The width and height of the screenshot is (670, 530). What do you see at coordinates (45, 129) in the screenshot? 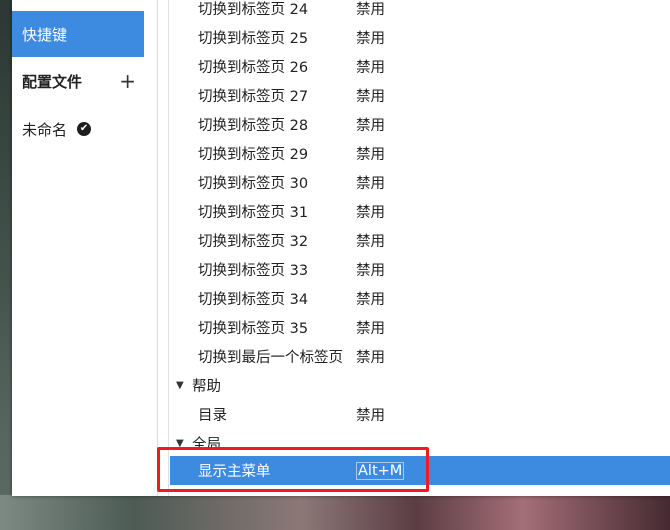
I see `profile-name: 未命名` at bounding box center [45, 129].